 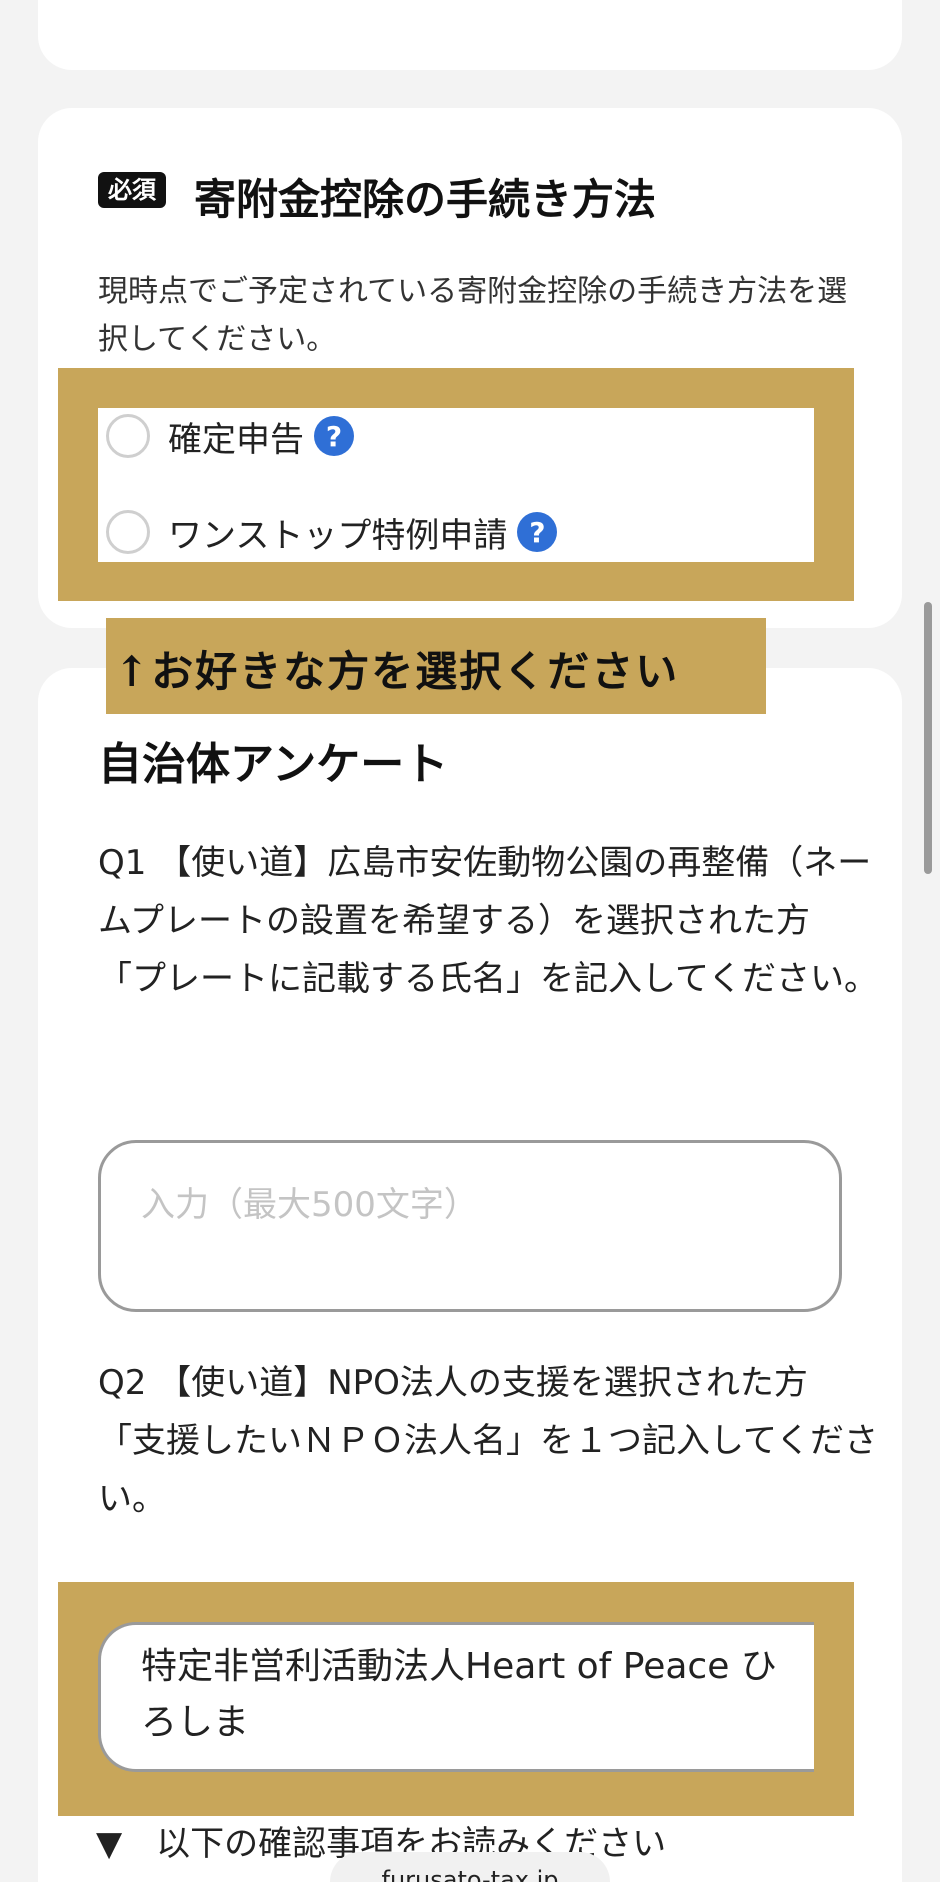 I want to click on previous-section-card, so click(x=470, y=35).